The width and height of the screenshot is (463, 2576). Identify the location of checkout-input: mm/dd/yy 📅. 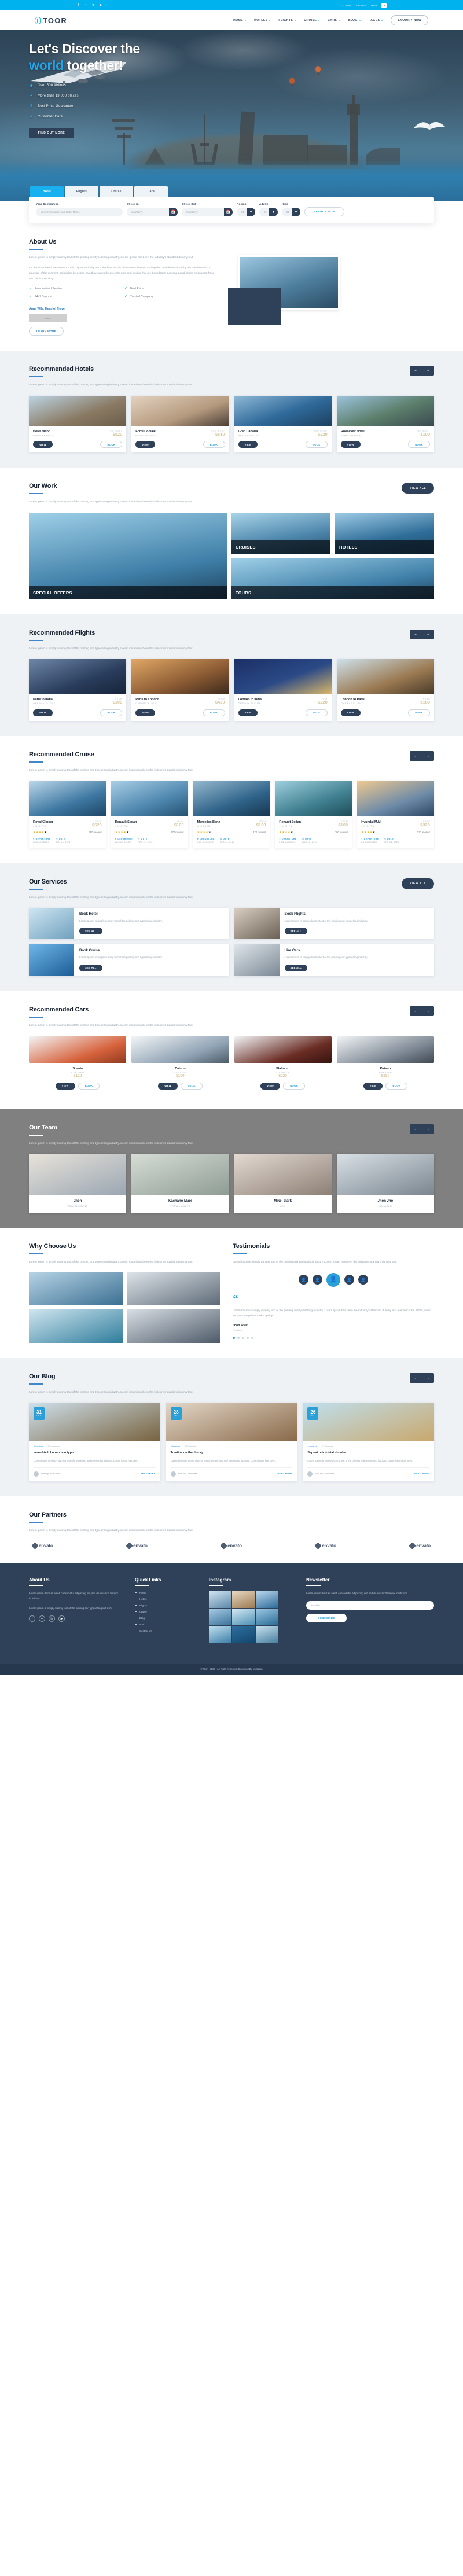
(207, 212).